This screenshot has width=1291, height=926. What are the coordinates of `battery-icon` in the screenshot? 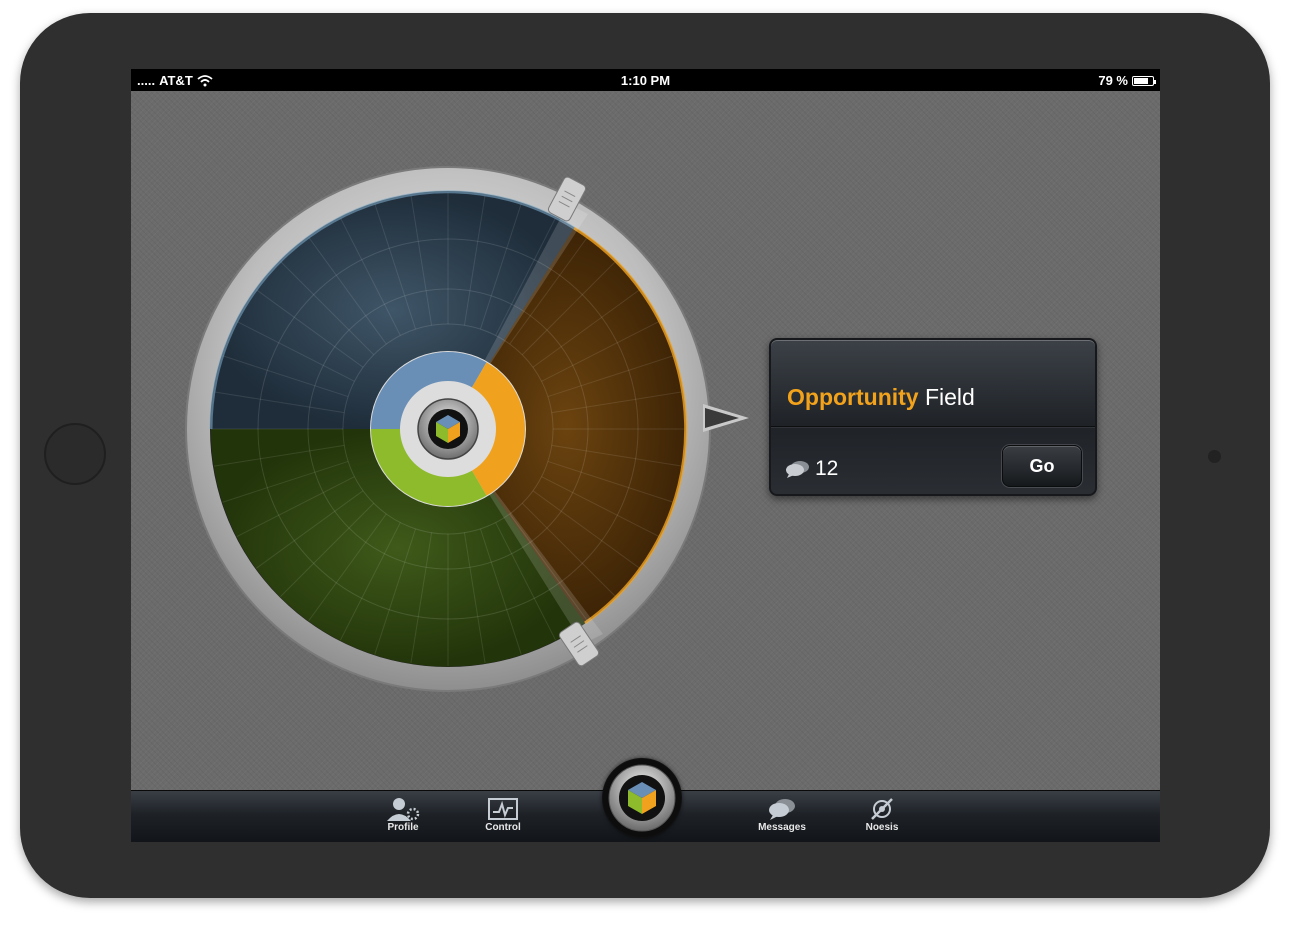 It's located at (1144, 80).